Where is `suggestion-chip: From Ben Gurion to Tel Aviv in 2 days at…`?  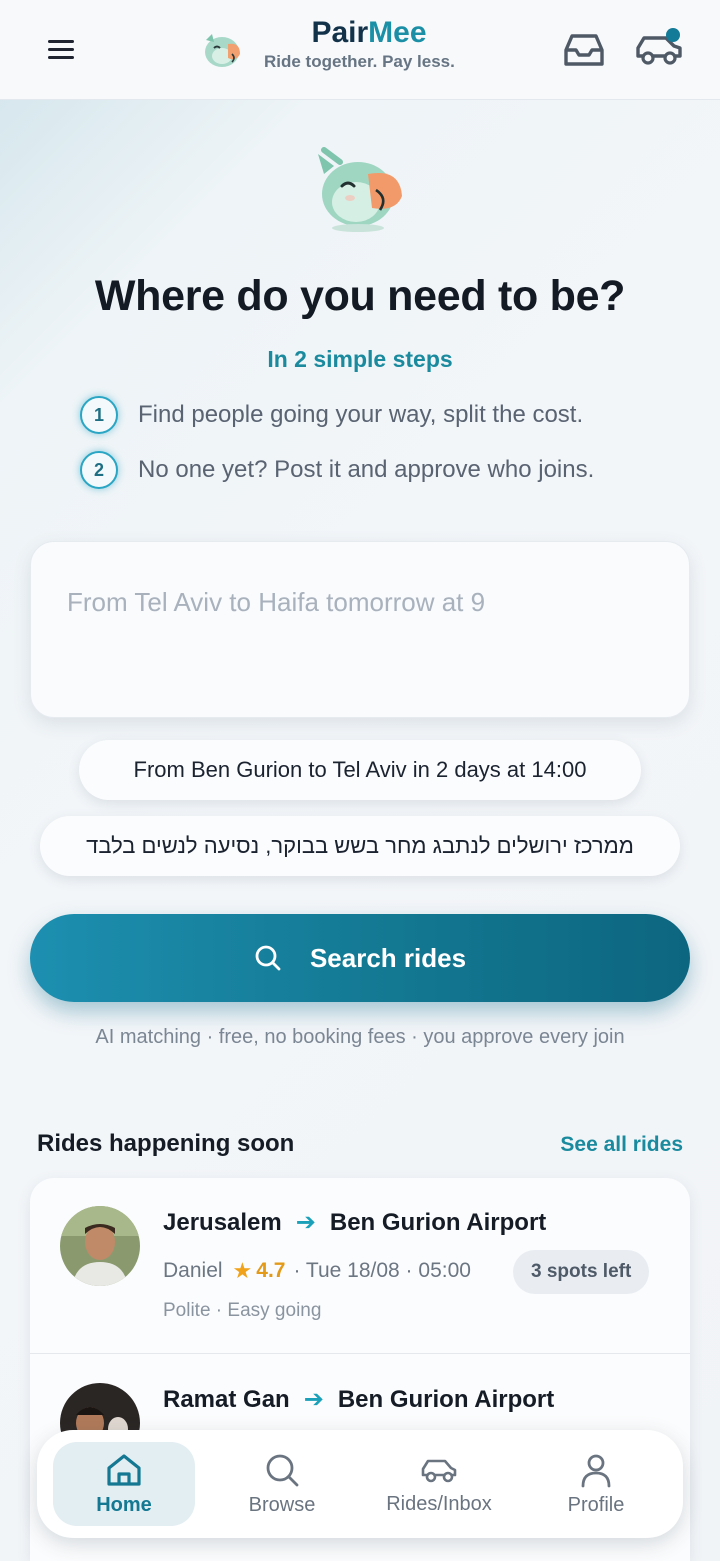 suggestion-chip: From Ben Gurion to Tel Aviv in 2 days at… is located at coordinates (360, 770).